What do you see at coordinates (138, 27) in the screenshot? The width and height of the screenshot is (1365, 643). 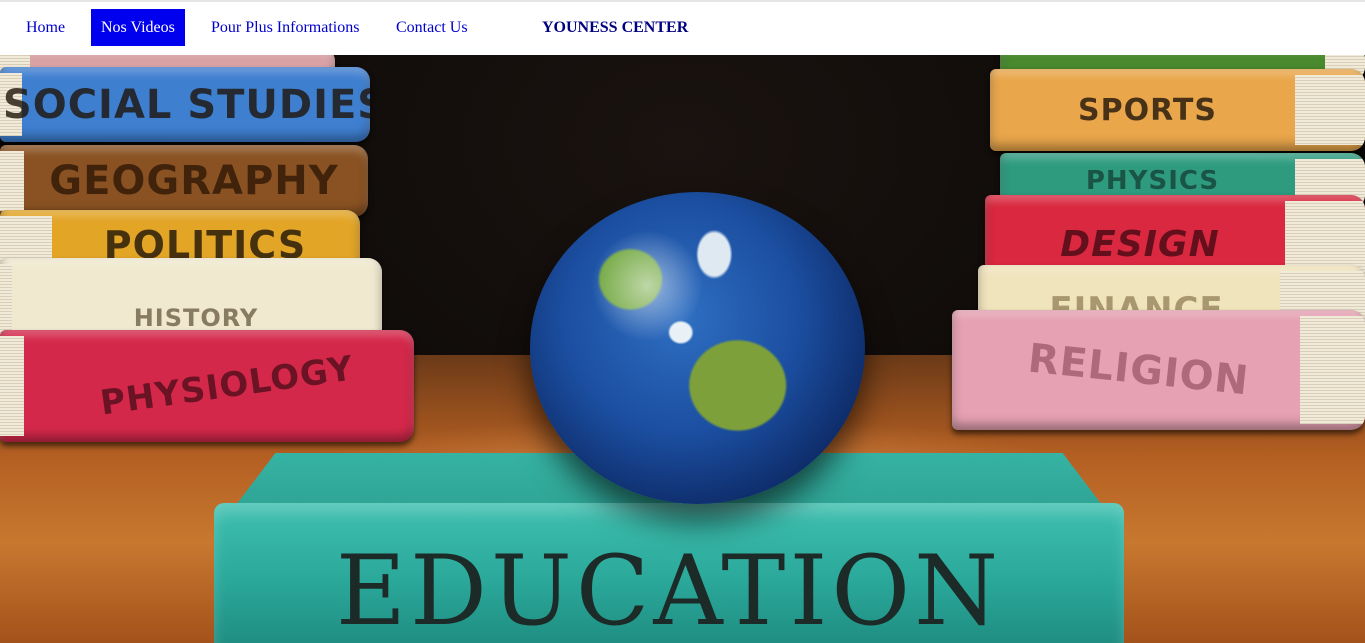 I see `nav-link-nos-videos: Nos Videos` at bounding box center [138, 27].